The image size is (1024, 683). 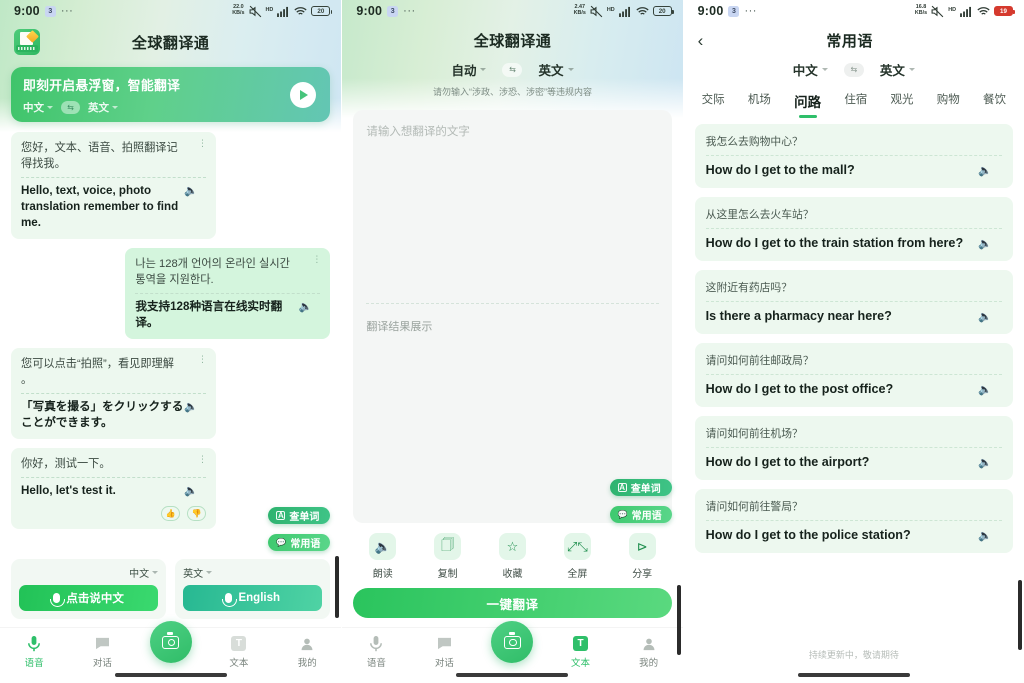 What do you see at coordinates (727, 11) in the screenshot?
I see `status-left: 9:00 3 ···` at bounding box center [727, 11].